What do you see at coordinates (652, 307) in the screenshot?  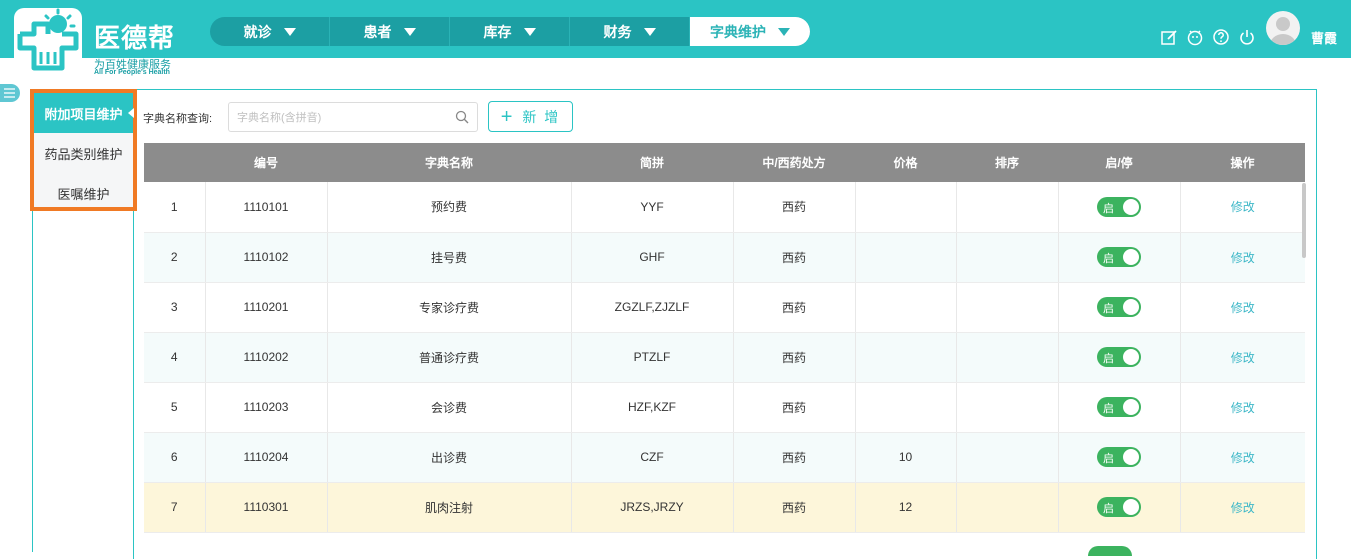 I see `cell-abbr: ZGZLF,ZJZLF` at bounding box center [652, 307].